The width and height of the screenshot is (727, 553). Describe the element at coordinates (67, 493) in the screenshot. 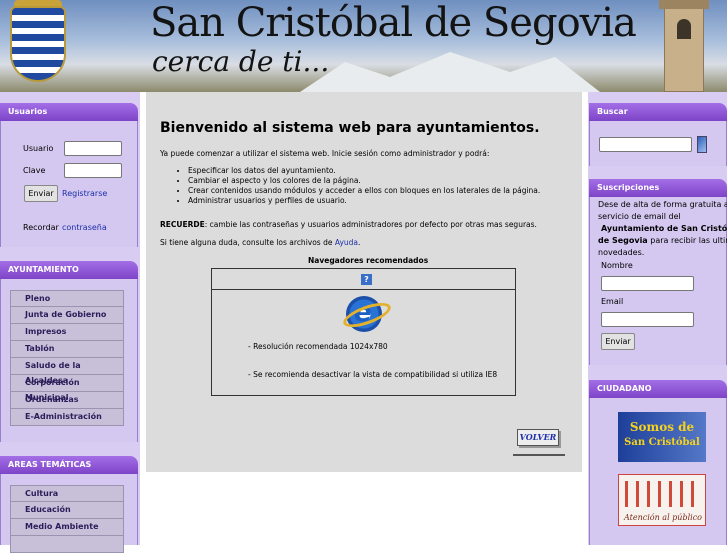

I see `menu-item-cultura: Cultura` at that location.